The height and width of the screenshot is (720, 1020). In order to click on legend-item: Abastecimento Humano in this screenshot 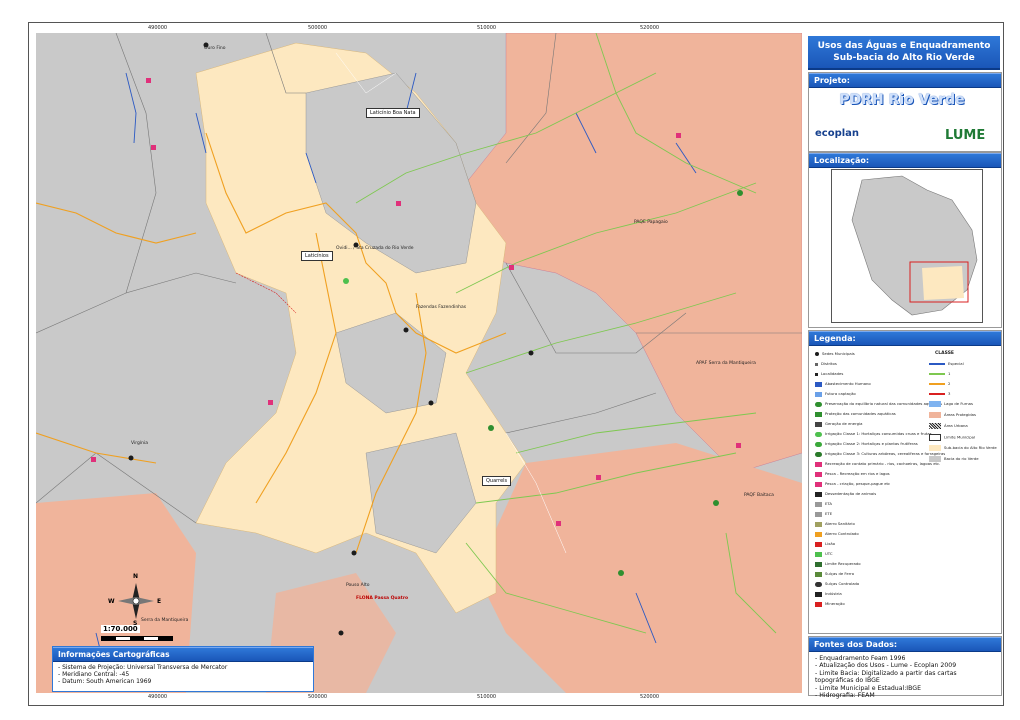, I will do `click(848, 383)`.